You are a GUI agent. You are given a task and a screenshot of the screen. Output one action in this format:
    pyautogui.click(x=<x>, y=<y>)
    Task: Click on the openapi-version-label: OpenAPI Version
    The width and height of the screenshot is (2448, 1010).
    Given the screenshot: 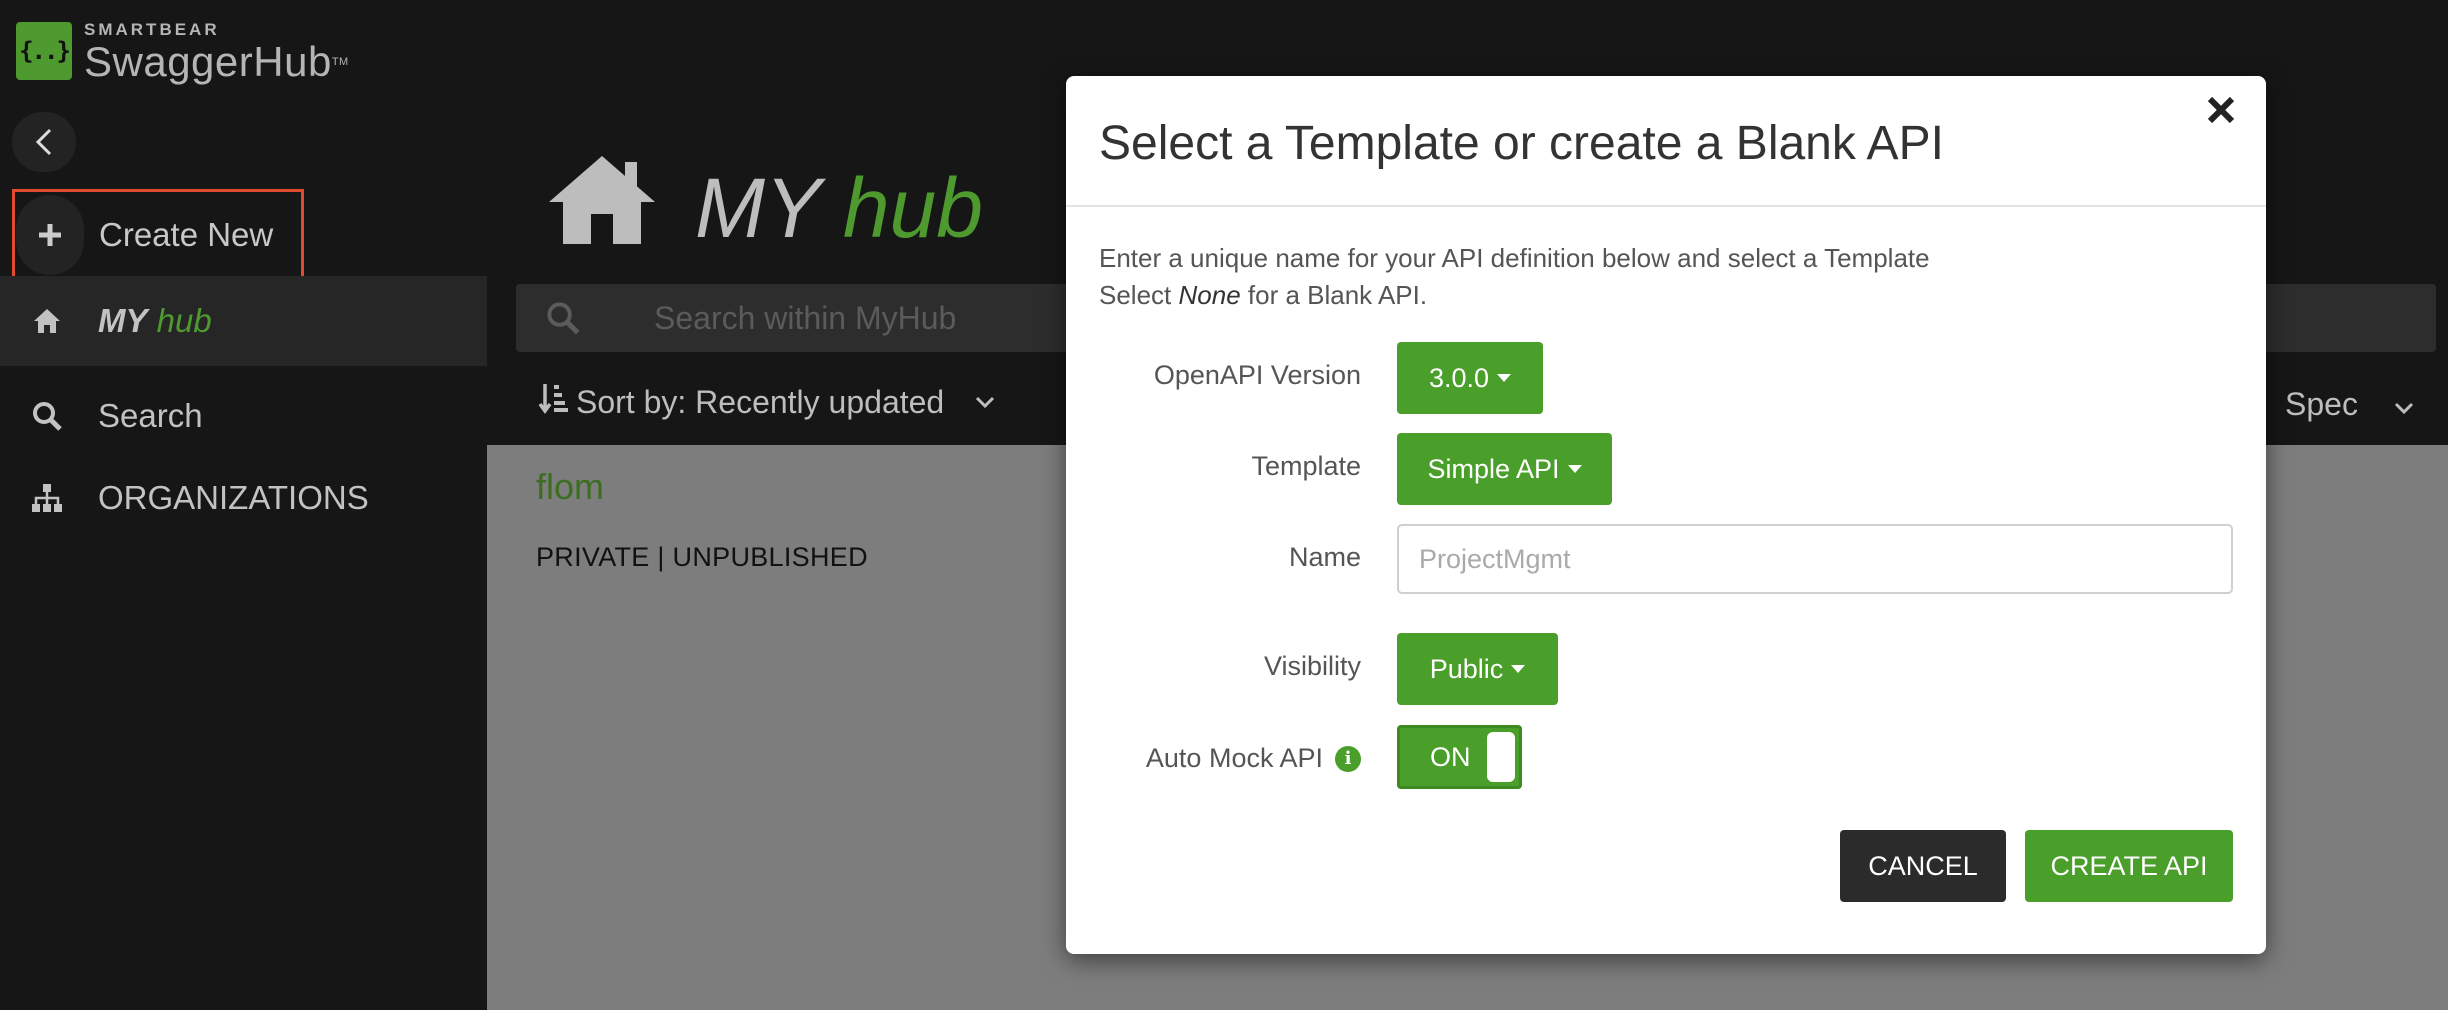 What is the action you would take?
    pyautogui.click(x=1257, y=375)
    